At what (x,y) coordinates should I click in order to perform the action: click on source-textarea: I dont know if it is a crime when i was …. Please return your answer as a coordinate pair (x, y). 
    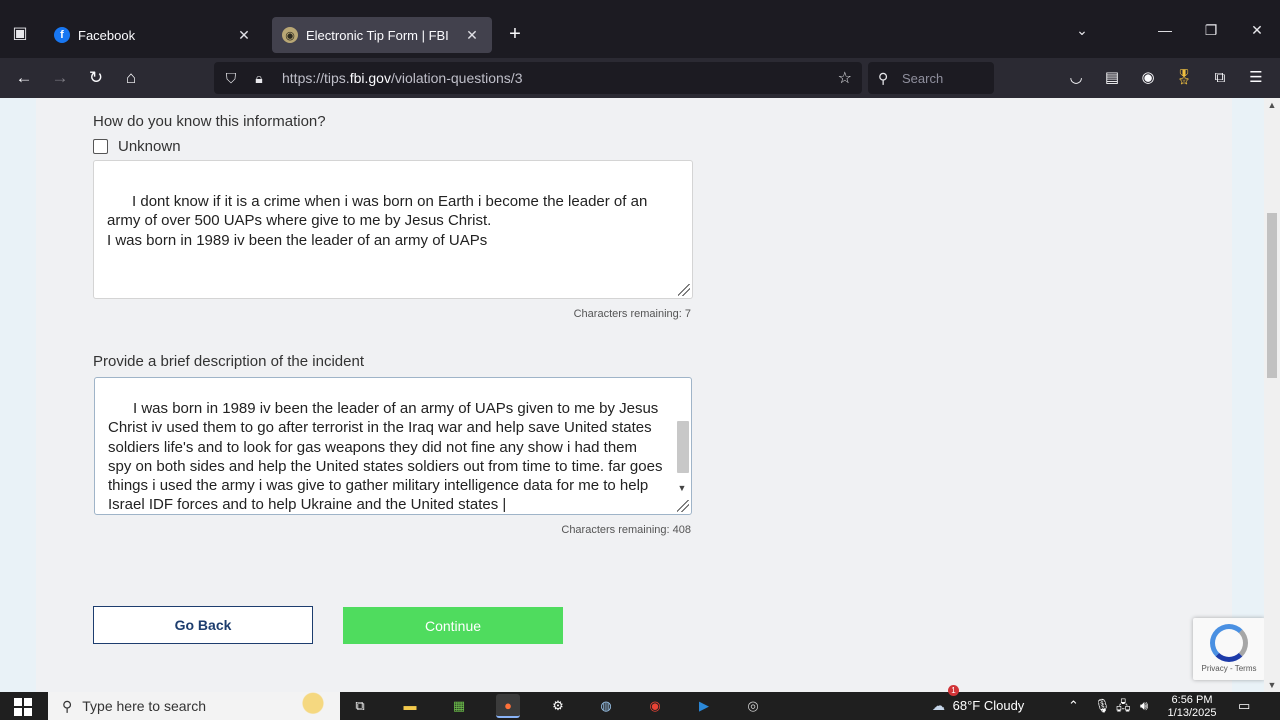
    Looking at the image, I should click on (393, 229).